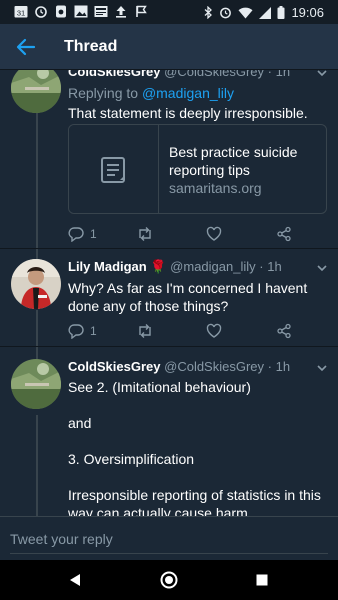 The width and height of the screenshot is (338, 600). Describe the element at coordinates (158, 266) in the screenshot. I see `name-emoji: 🌹` at that location.